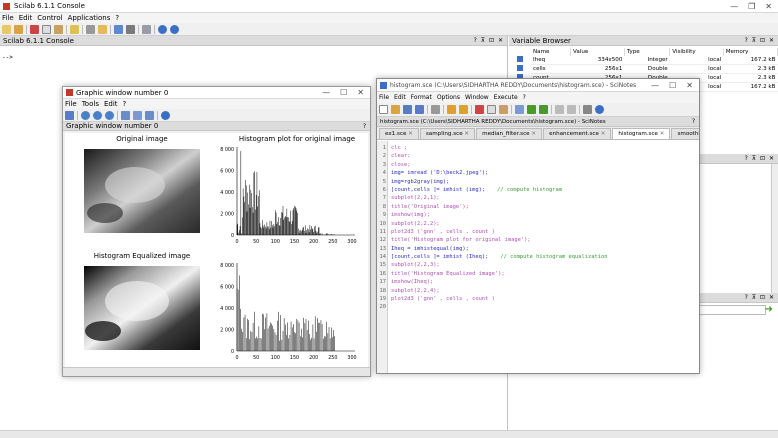 This screenshot has width=778, height=438. What do you see at coordinates (26, 18) in the screenshot?
I see `console-menu-edit: Edit` at bounding box center [26, 18].